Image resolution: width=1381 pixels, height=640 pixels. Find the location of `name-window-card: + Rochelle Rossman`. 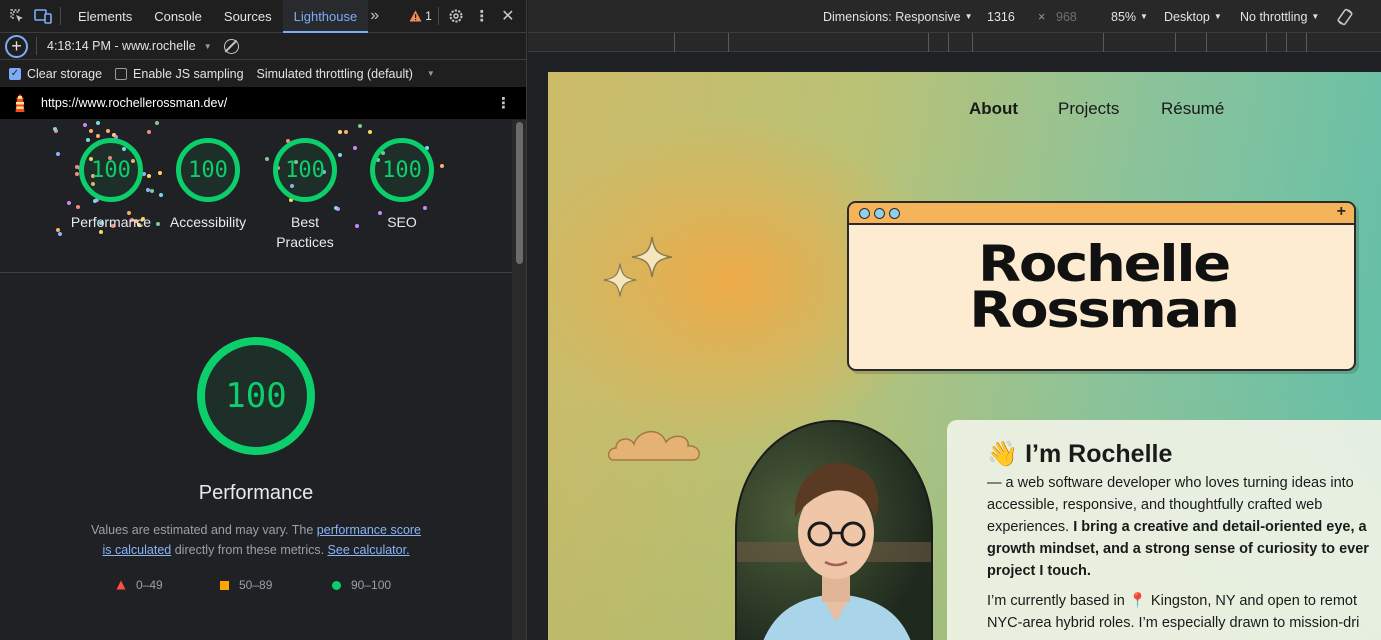

name-window-card: + Rochelle Rossman is located at coordinates (1101, 286).